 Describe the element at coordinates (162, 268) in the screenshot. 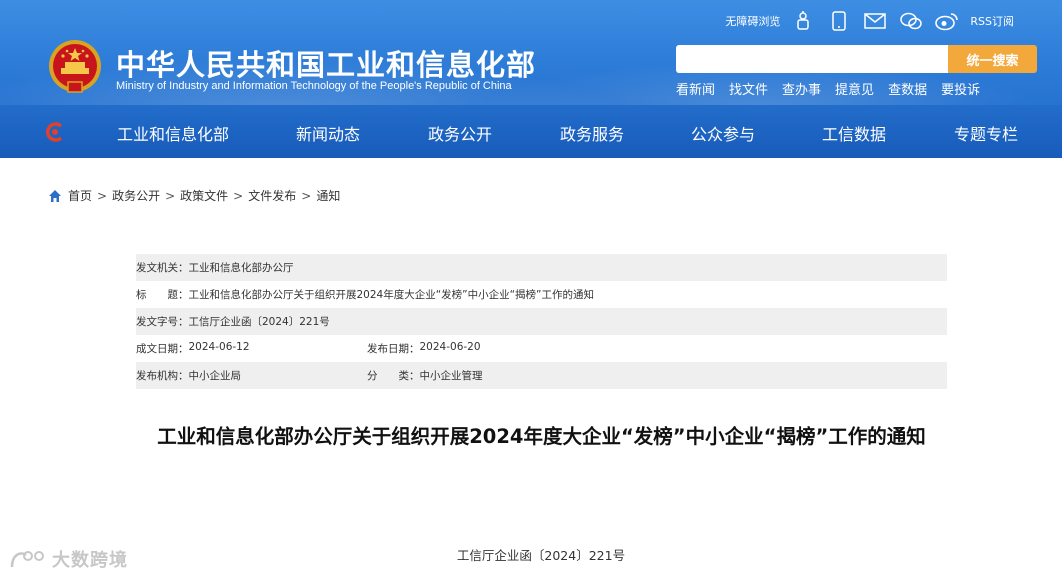

I see `issuer-label: 发文机关：` at that location.